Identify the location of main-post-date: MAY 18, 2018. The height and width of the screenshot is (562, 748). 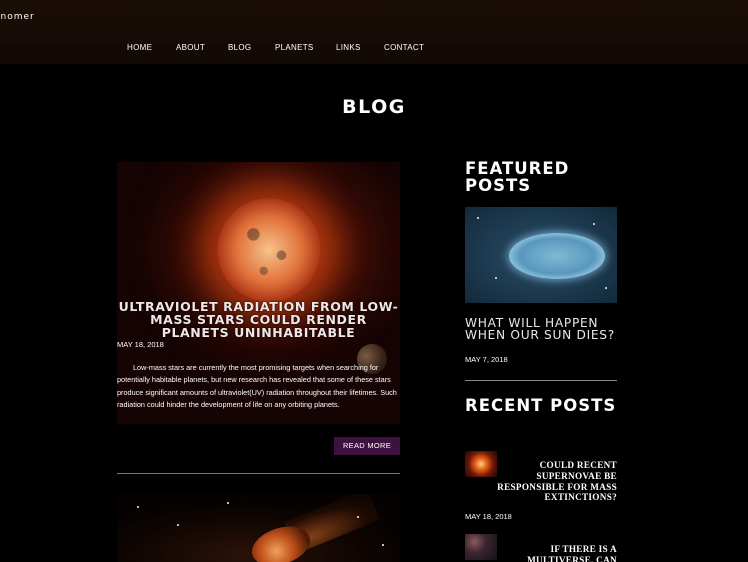
(140, 344).